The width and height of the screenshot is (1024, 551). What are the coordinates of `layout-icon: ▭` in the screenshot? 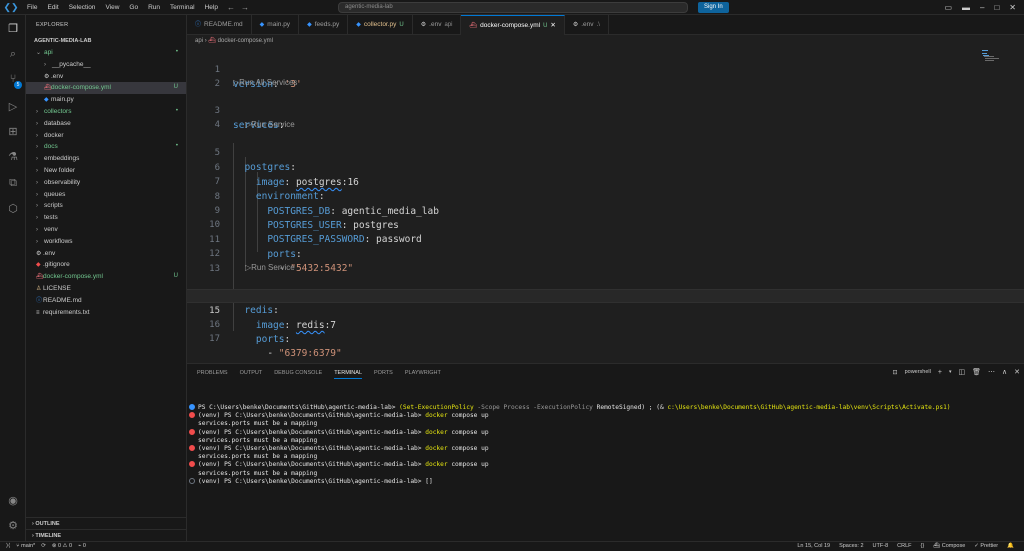 It's located at (948, 7).